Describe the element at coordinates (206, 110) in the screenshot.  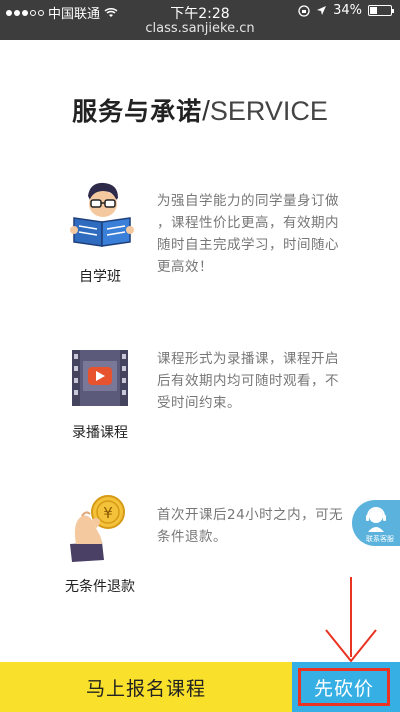
I see `title-slash: /` at that location.